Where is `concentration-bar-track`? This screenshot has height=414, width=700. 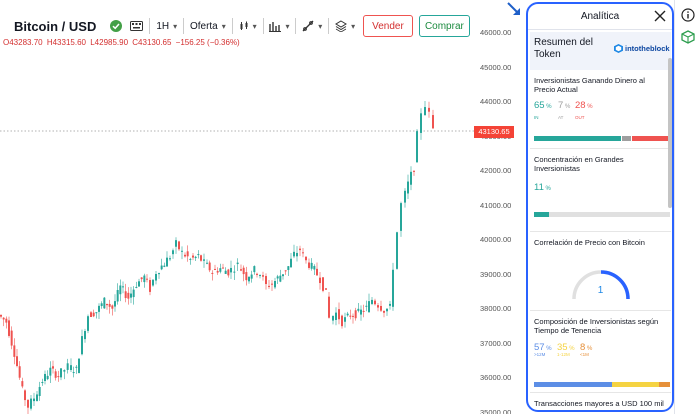
concentration-bar-track is located at coordinates (602, 214).